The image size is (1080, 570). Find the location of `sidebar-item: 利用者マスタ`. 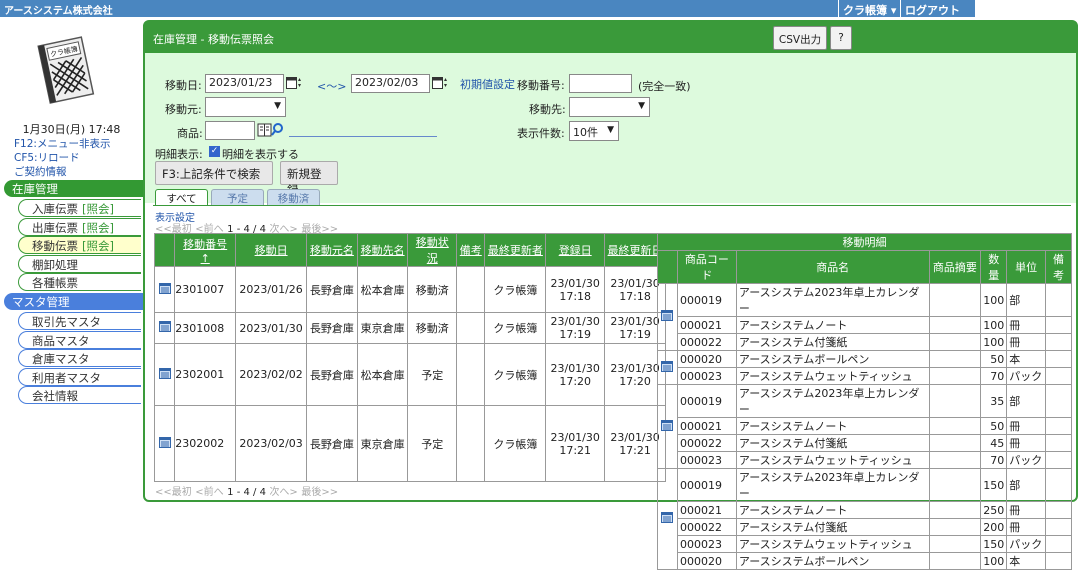

sidebar-item: 利用者マスタ is located at coordinates (79, 376).